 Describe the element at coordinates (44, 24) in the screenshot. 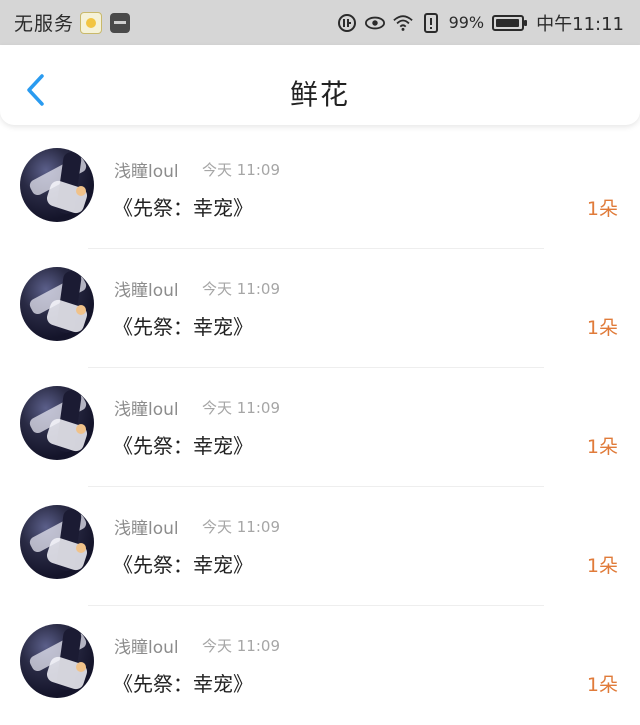

I see `carrier-label: 无服务` at that location.